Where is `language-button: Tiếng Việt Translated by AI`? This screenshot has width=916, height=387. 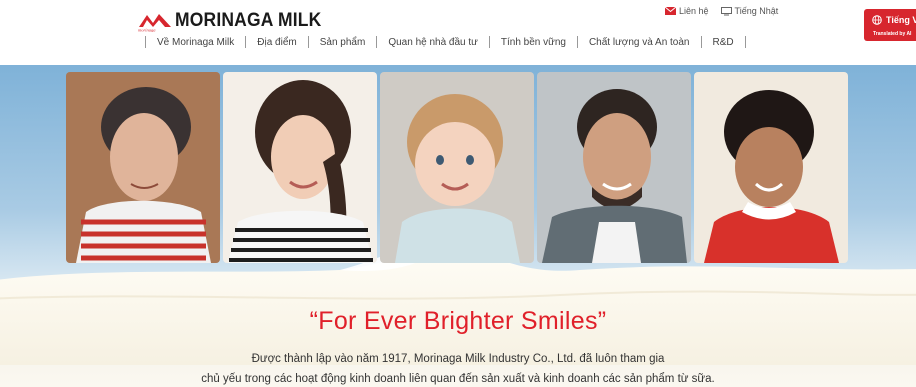 language-button: Tiếng Việt Translated by AI is located at coordinates (890, 25).